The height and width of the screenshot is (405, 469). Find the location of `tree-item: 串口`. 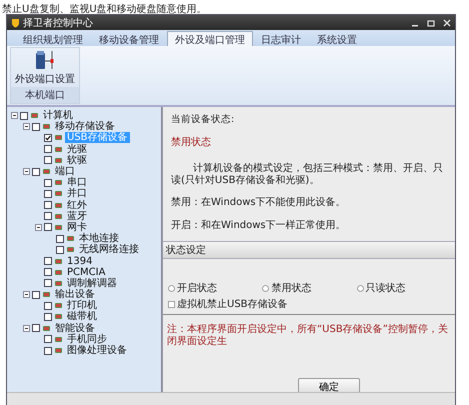

tree-item: 串口 is located at coordinates (77, 182).